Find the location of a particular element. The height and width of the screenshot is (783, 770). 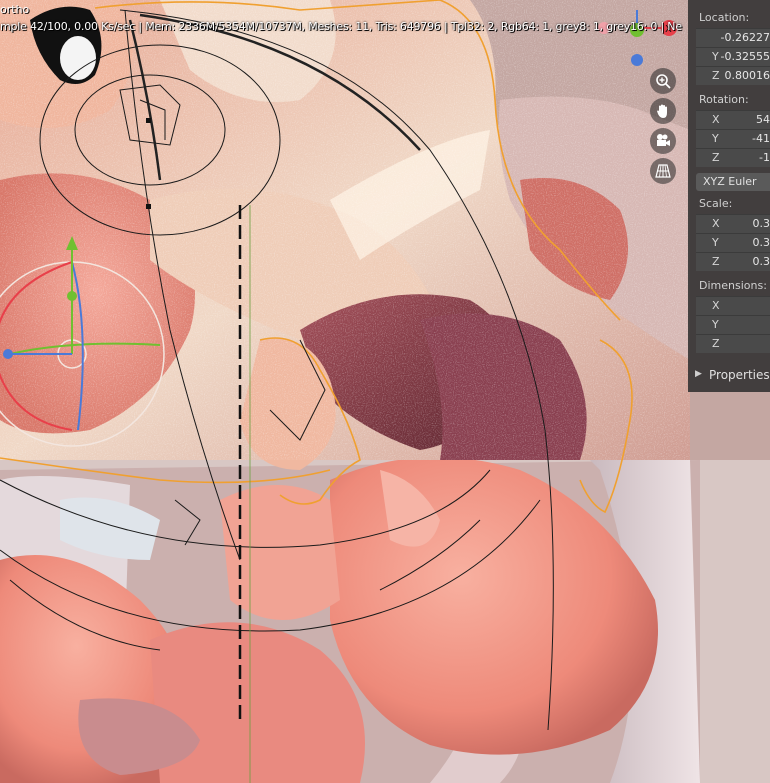

rotation-z-axis: Z is located at coordinates (716, 157).